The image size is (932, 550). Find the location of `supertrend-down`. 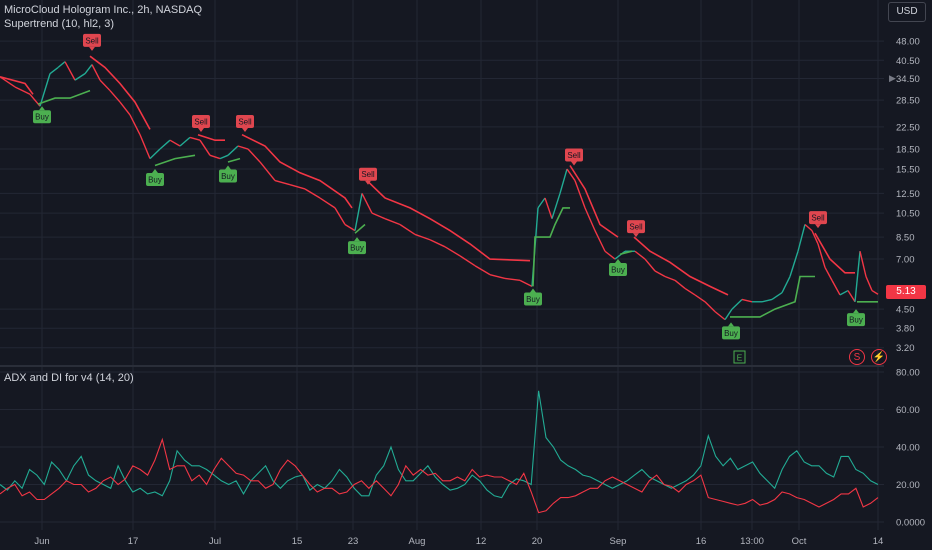

supertrend-down is located at coordinates (594, 201).